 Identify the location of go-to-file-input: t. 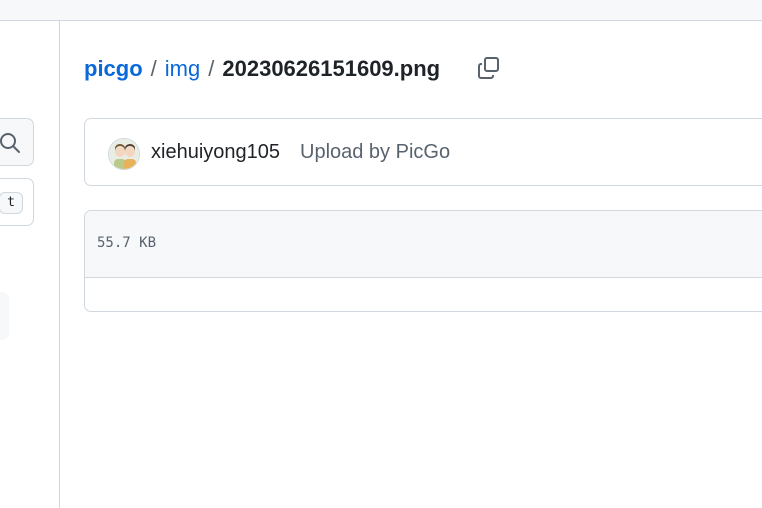
(17, 202).